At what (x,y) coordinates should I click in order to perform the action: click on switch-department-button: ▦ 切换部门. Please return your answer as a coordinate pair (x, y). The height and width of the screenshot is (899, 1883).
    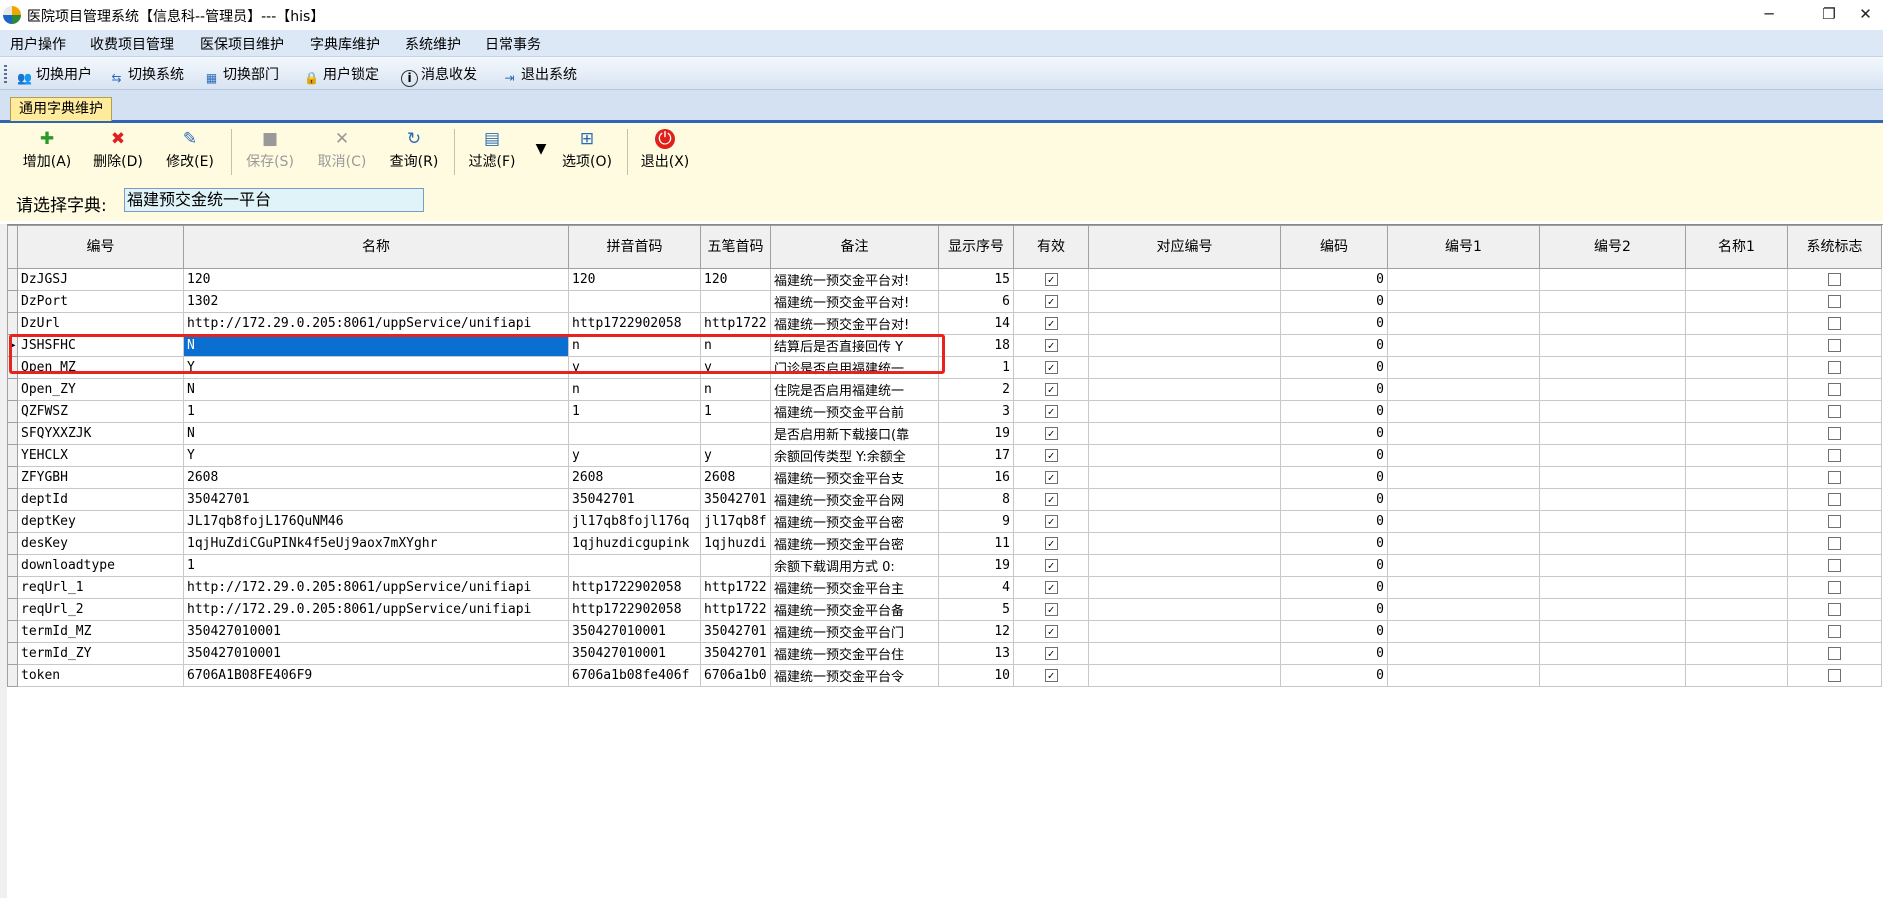
    Looking at the image, I should click on (241, 74).